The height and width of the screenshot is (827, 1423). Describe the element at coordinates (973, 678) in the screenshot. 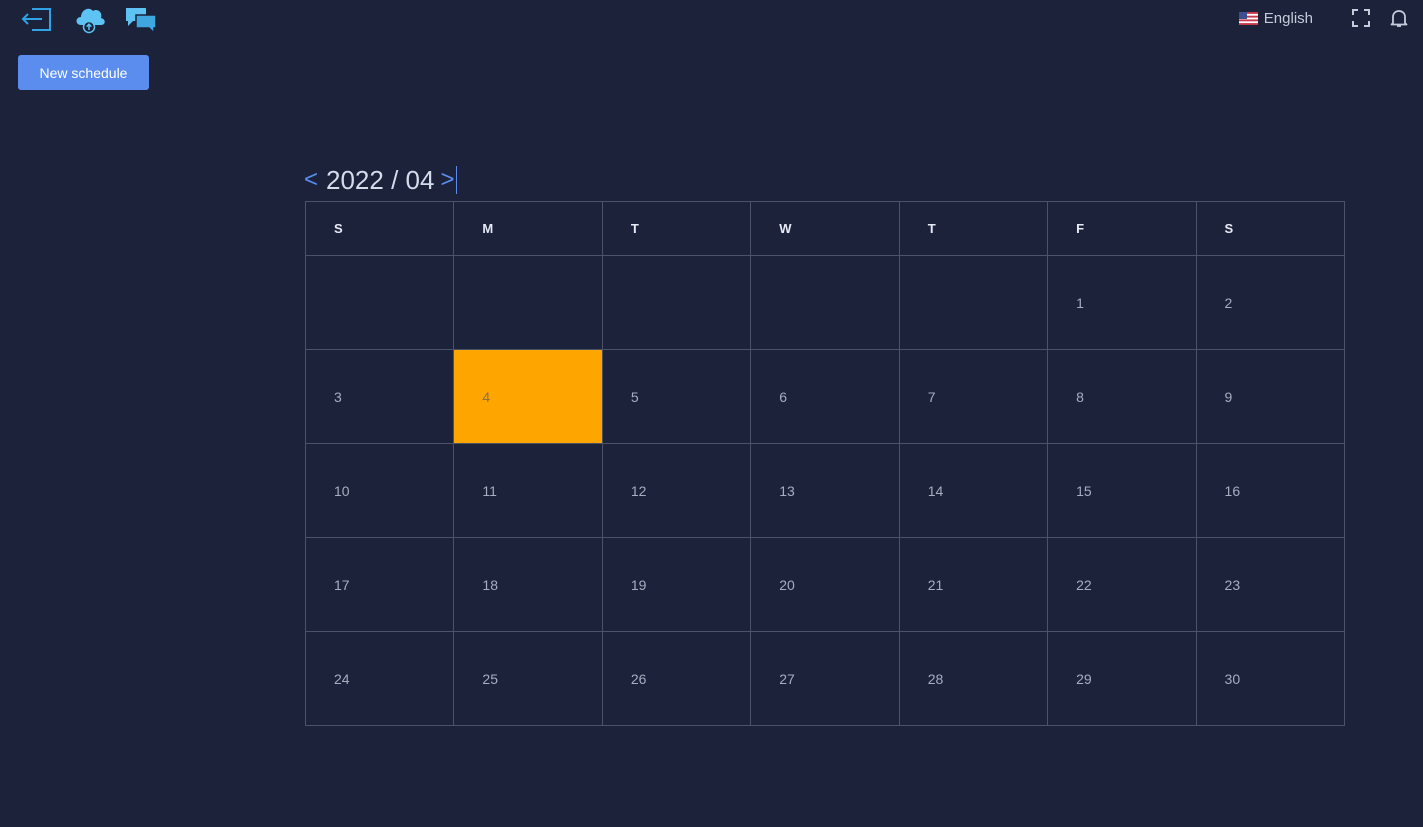

I see `calendar-day: 28` at that location.